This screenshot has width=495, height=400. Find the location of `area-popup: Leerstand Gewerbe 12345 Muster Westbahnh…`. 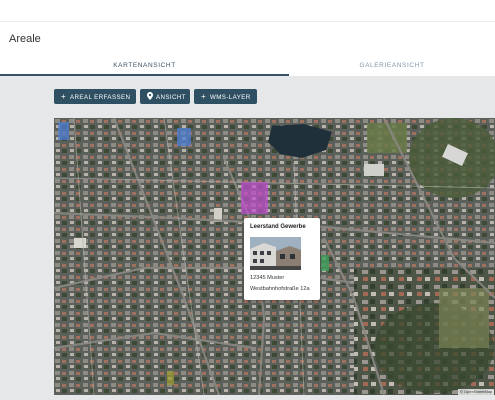

area-popup: Leerstand Gewerbe 12345 Muster Westbahnh… is located at coordinates (282, 259).